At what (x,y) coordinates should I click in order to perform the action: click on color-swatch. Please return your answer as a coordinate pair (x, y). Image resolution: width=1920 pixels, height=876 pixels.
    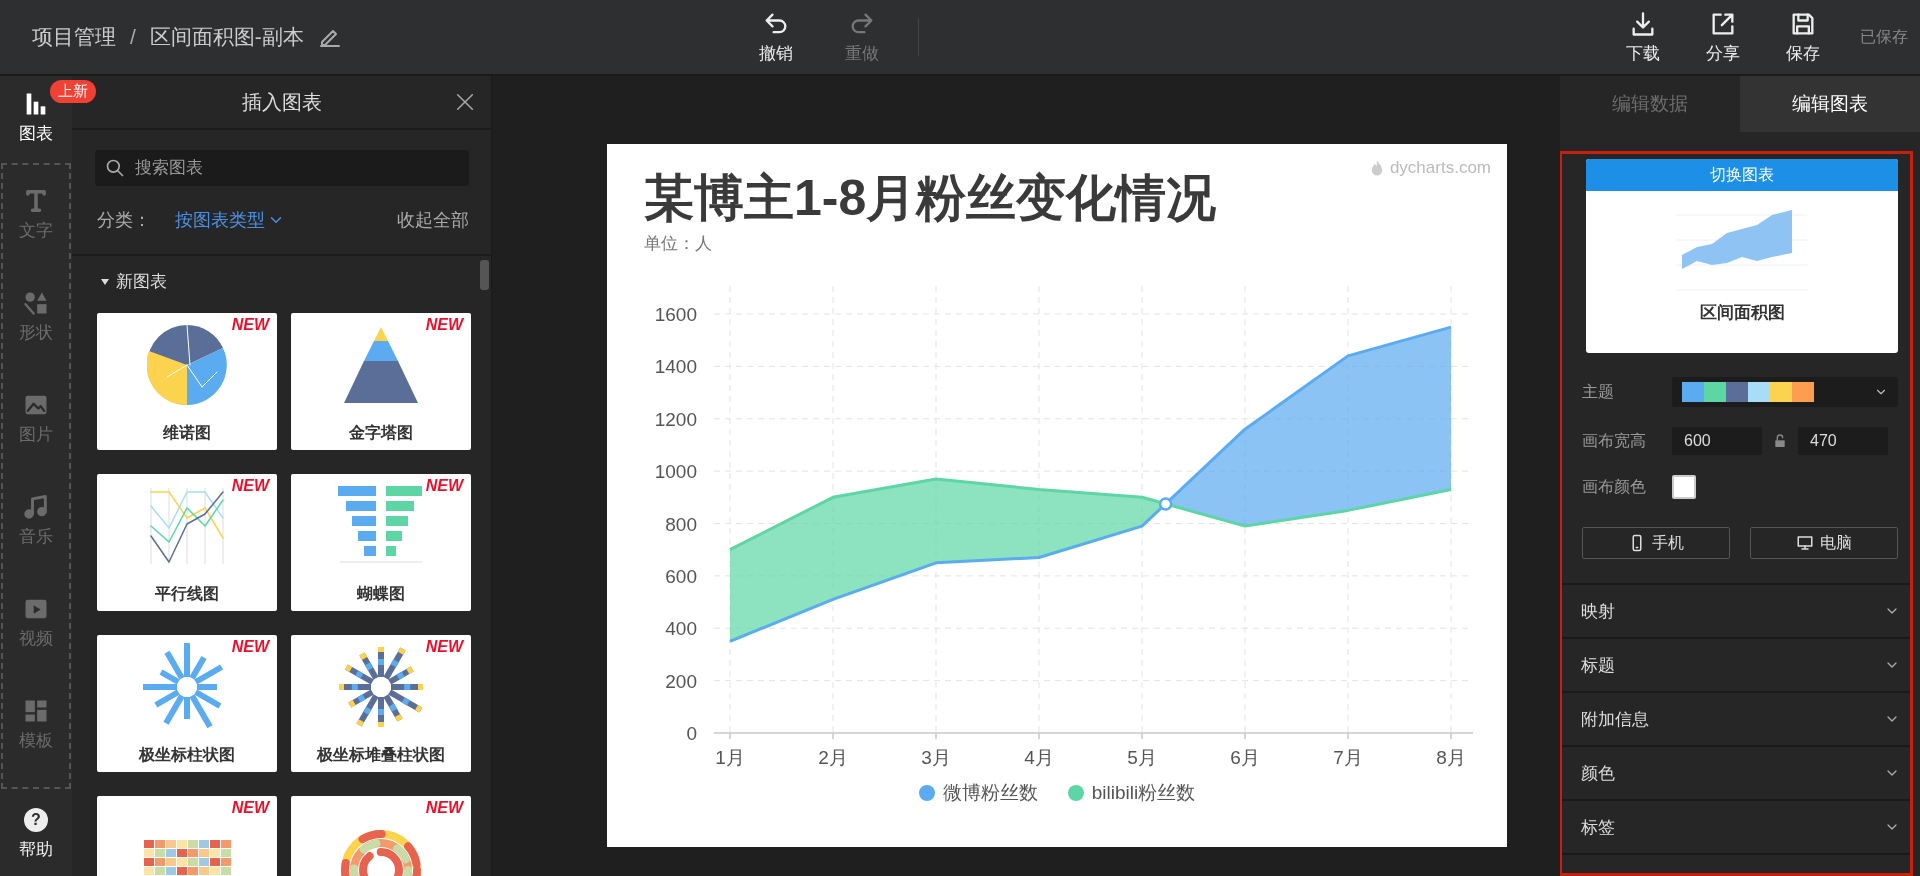
    Looking at the image, I should click on (1684, 487).